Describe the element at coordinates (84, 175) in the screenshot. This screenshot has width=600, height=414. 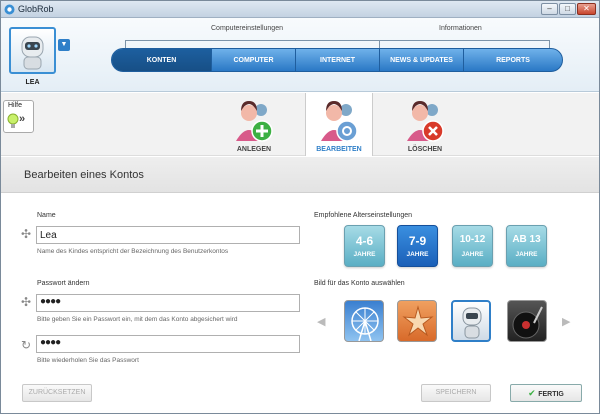
I see `section-title: Bearbeiten eines Kontos` at that location.